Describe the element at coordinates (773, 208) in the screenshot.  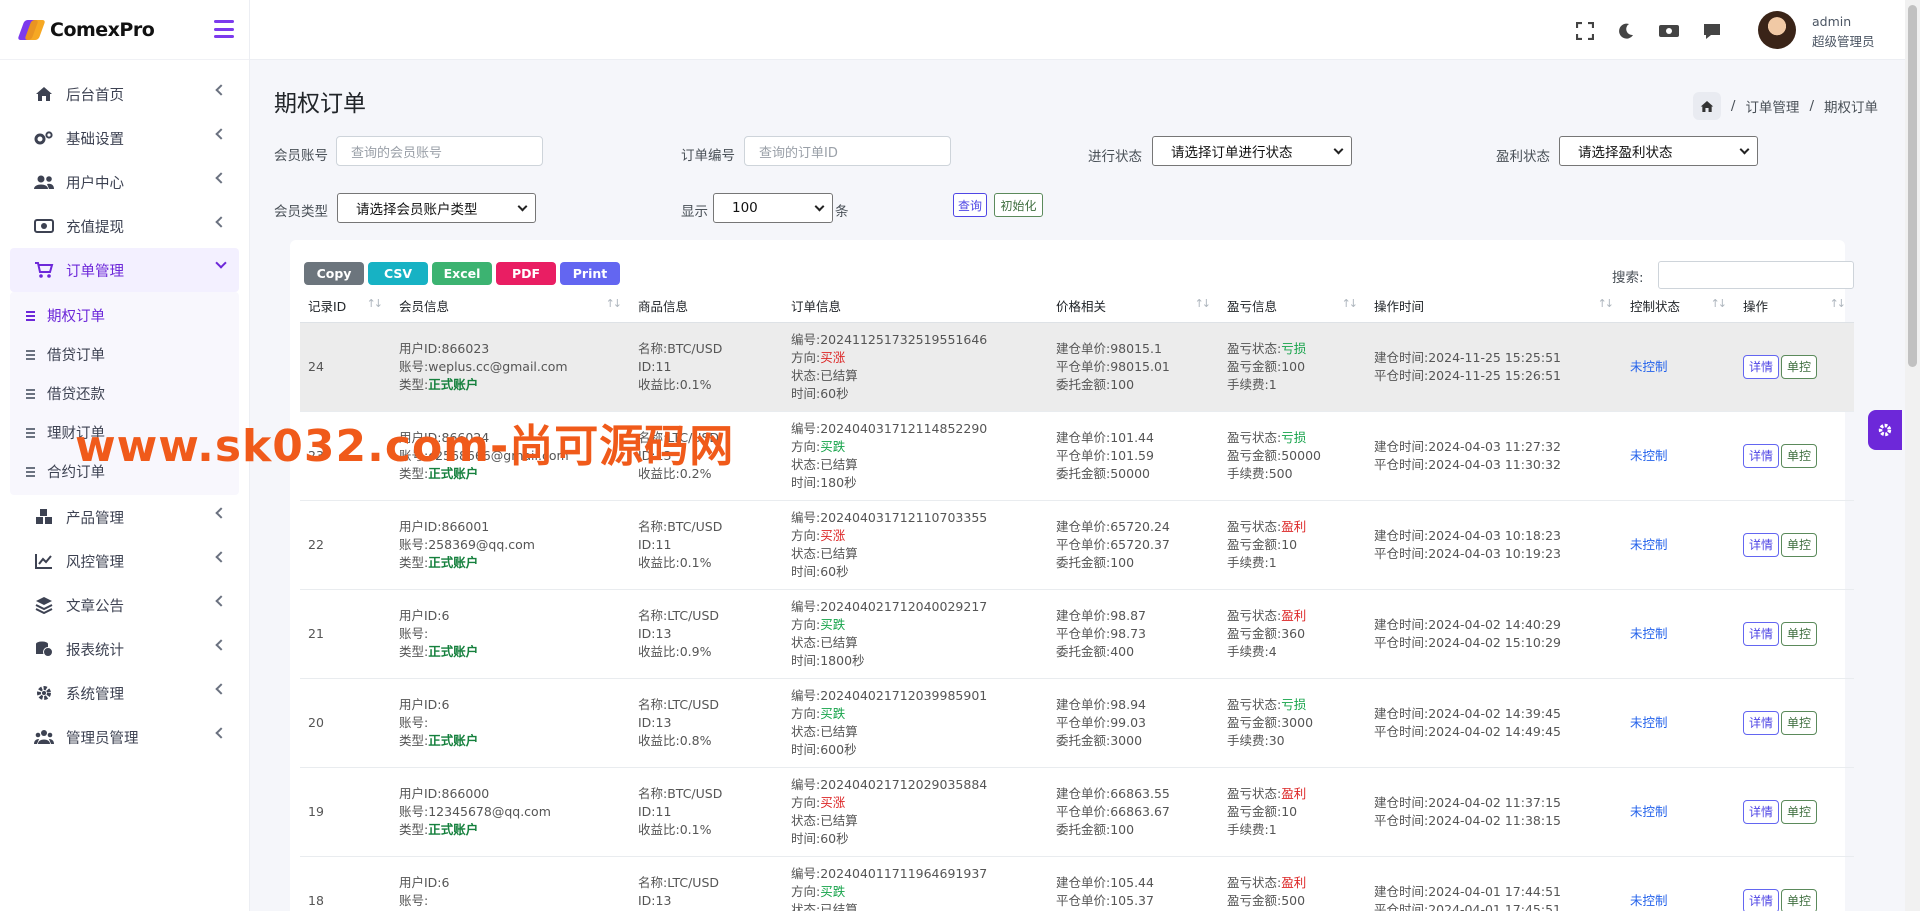
I see `page-size-select: 100` at that location.